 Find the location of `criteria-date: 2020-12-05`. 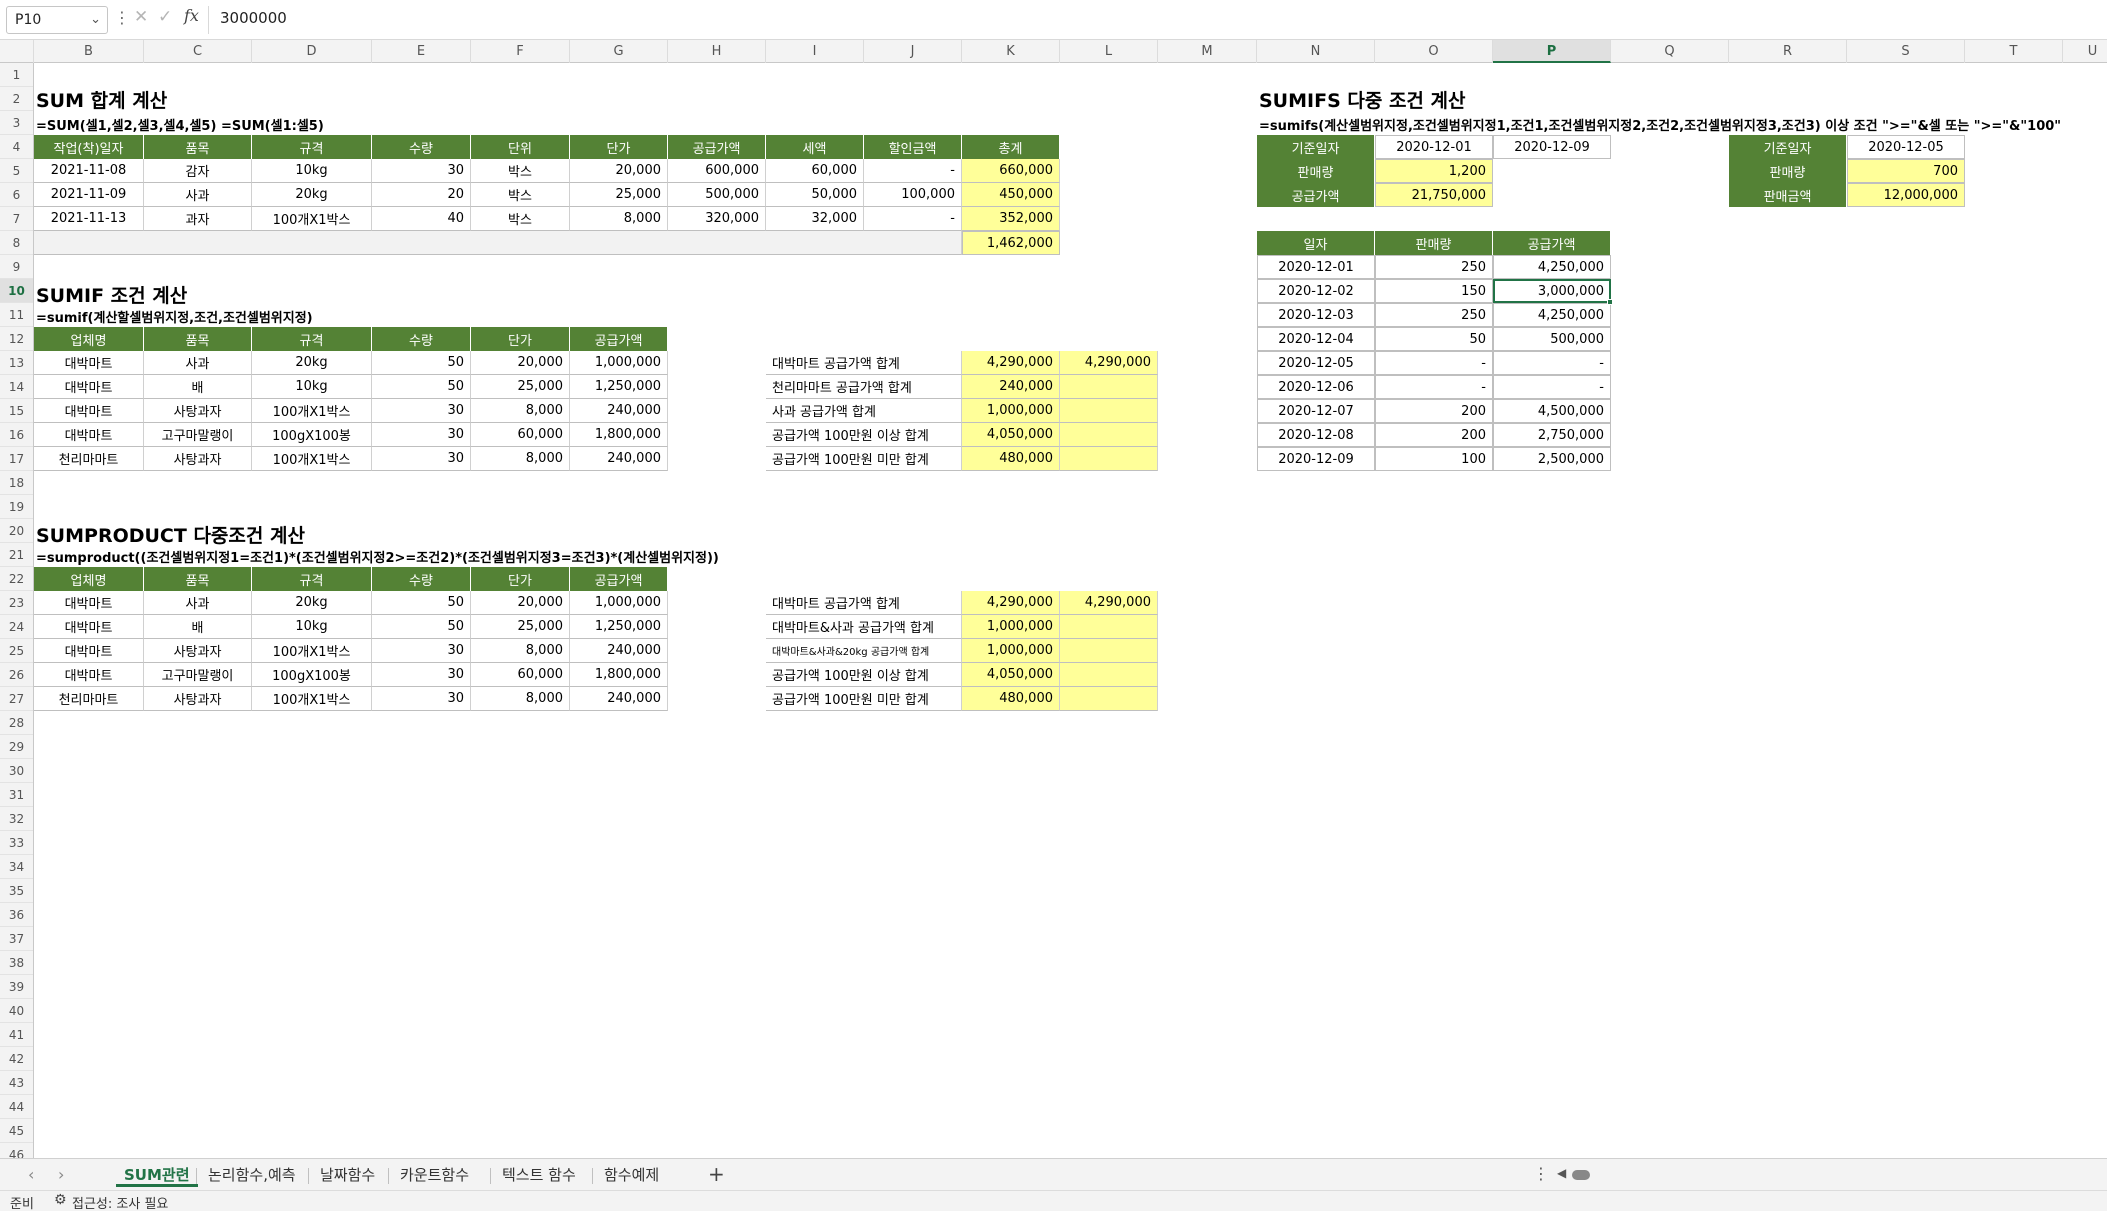

criteria-date: 2020-12-05 is located at coordinates (1906, 147).